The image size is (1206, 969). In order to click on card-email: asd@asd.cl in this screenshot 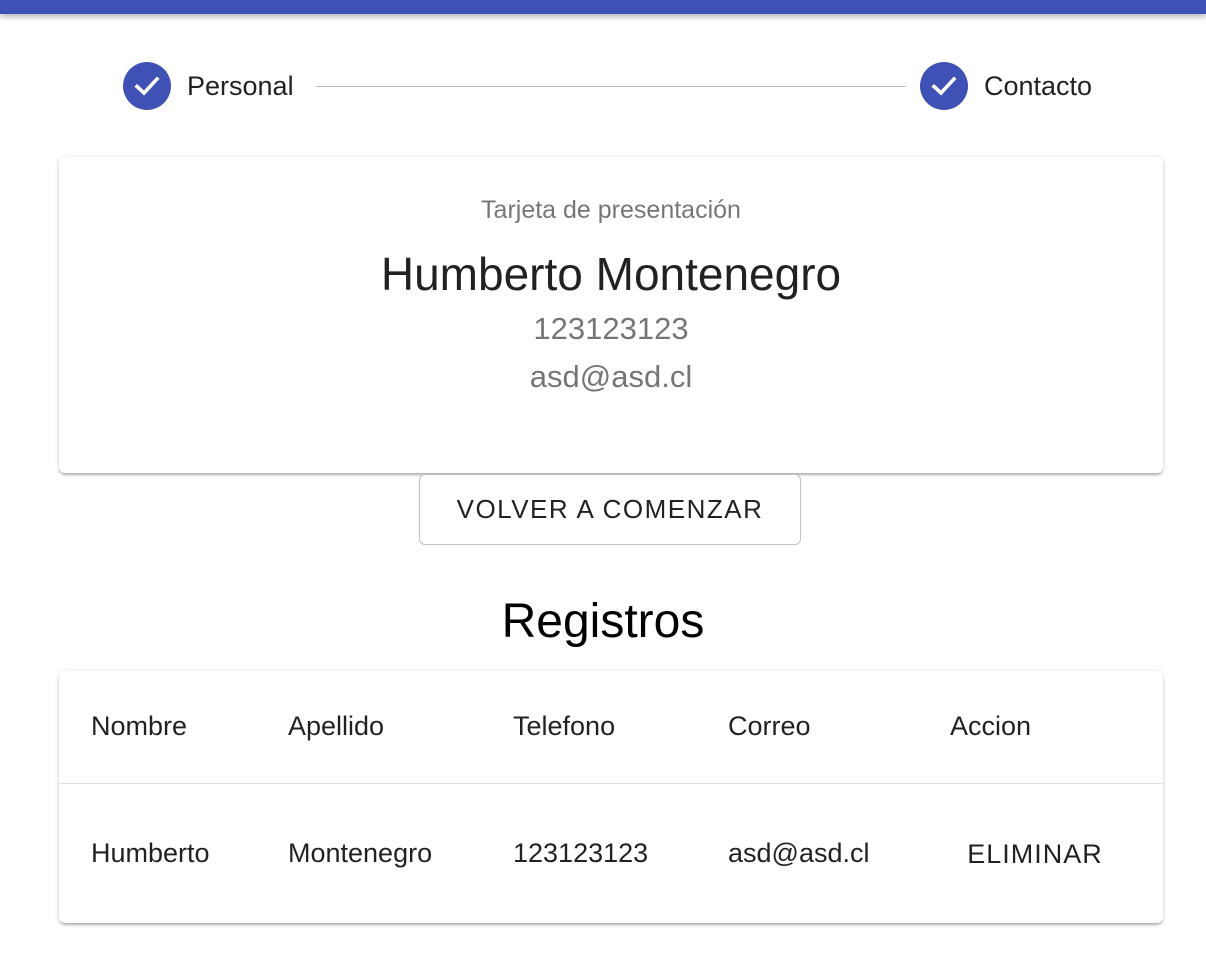, I will do `click(611, 376)`.